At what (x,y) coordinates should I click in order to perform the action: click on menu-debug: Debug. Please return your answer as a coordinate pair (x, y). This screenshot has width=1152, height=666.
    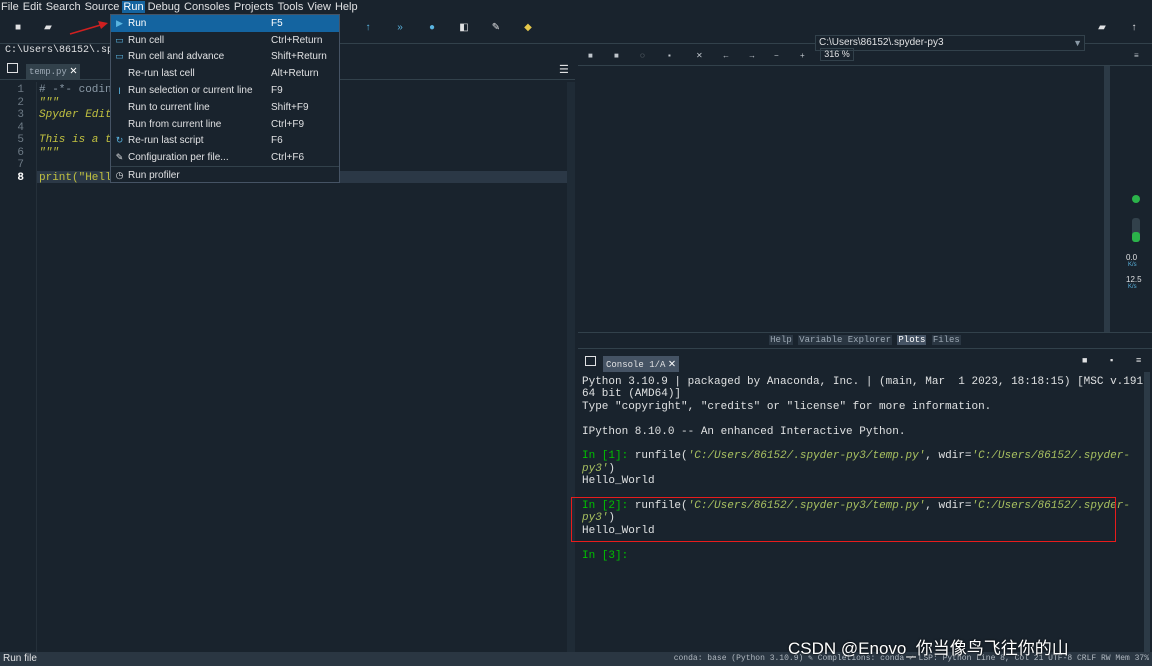
    Looking at the image, I should click on (164, 7).